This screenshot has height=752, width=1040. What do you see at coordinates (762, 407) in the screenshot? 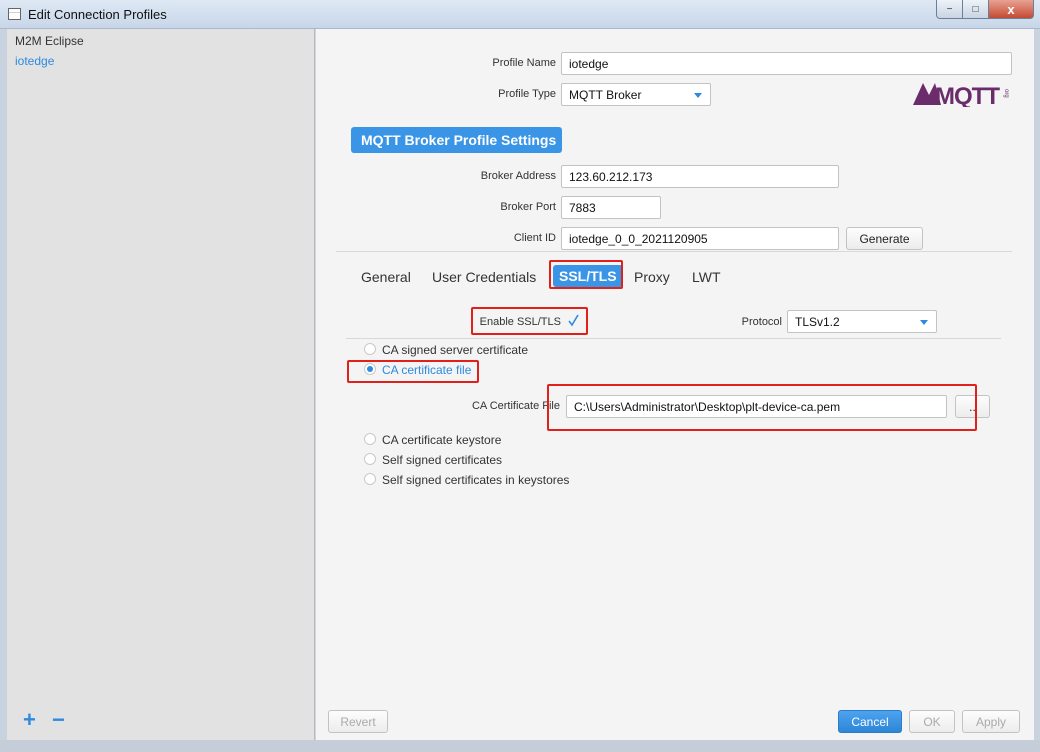
I see `highlight-box-ca-file-path` at bounding box center [762, 407].